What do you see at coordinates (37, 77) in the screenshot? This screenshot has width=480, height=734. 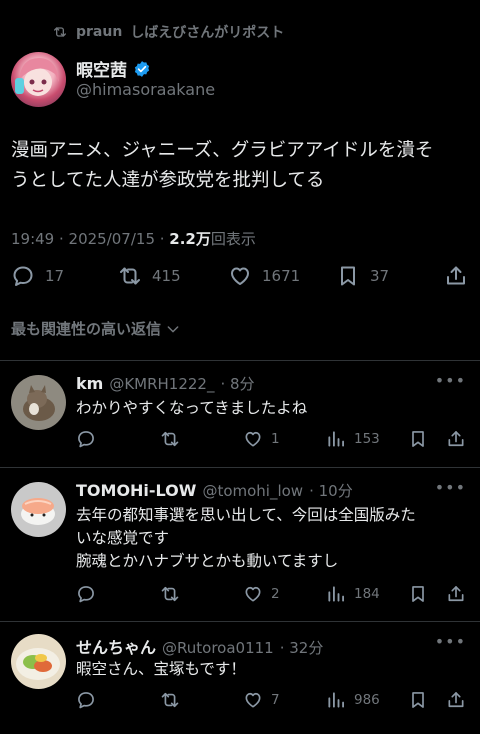 I see `avatar-illustration` at bounding box center [37, 77].